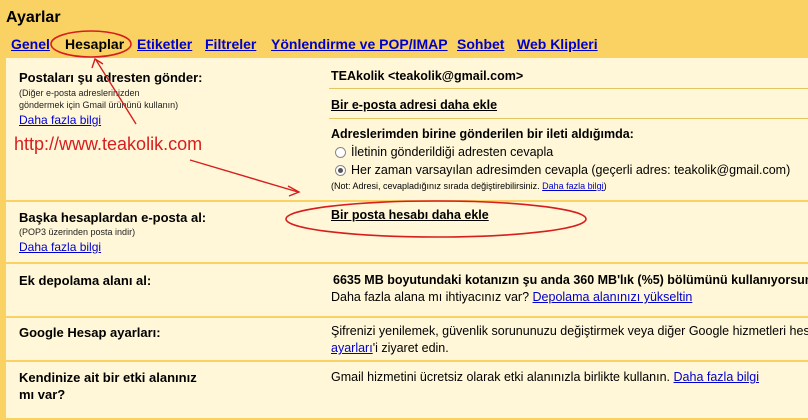 Image resolution: width=808 pixels, height=420 pixels. I want to click on storage-question: Daha fazla alana mı ihtiyacınız var?, so click(430, 297).